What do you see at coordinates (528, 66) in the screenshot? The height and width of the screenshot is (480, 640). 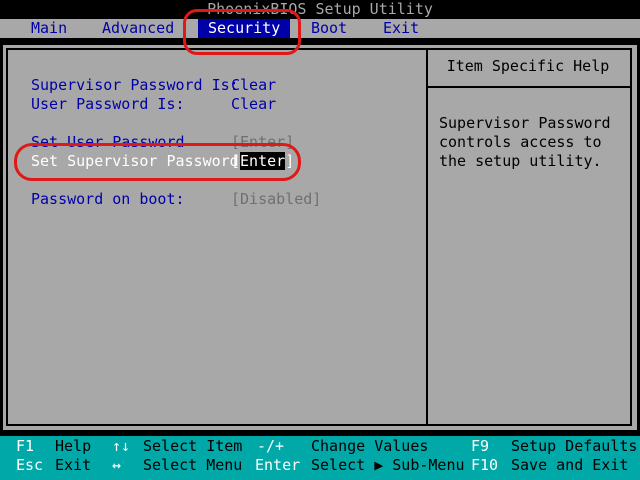 I see `help-title: Item Specific Help` at bounding box center [528, 66].